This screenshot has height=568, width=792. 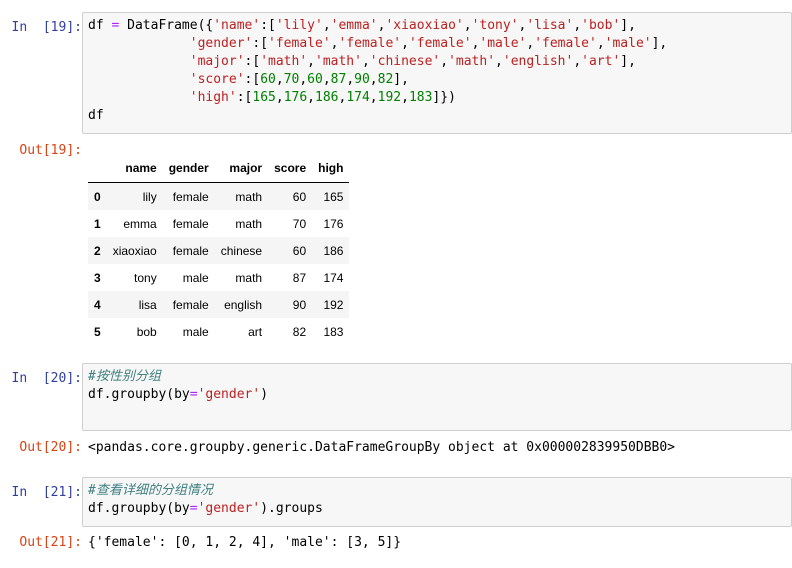 I want to click on cell-name: lisa, so click(x=147, y=304).